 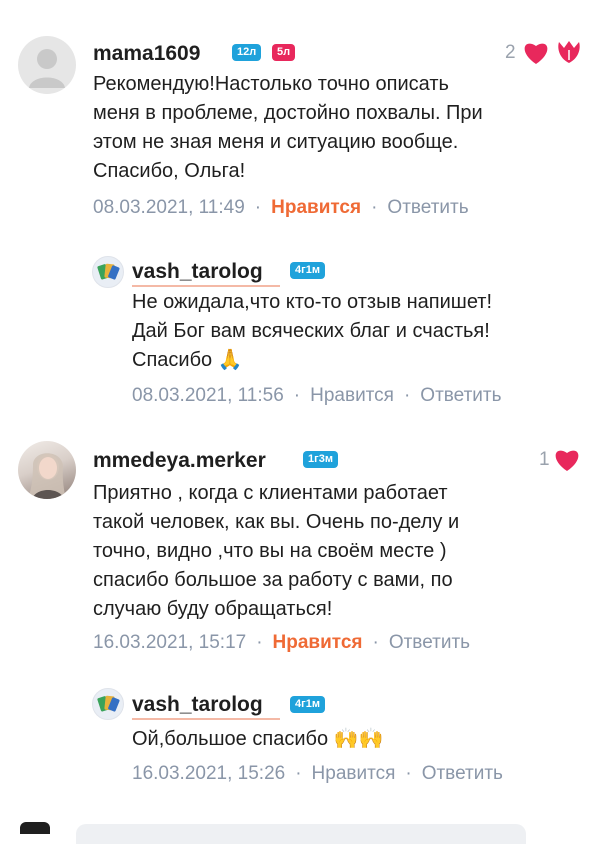 I want to click on reply-meta: 16.03.2021, 15:26 · Нравится · Ответить, so click(x=317, y=774).